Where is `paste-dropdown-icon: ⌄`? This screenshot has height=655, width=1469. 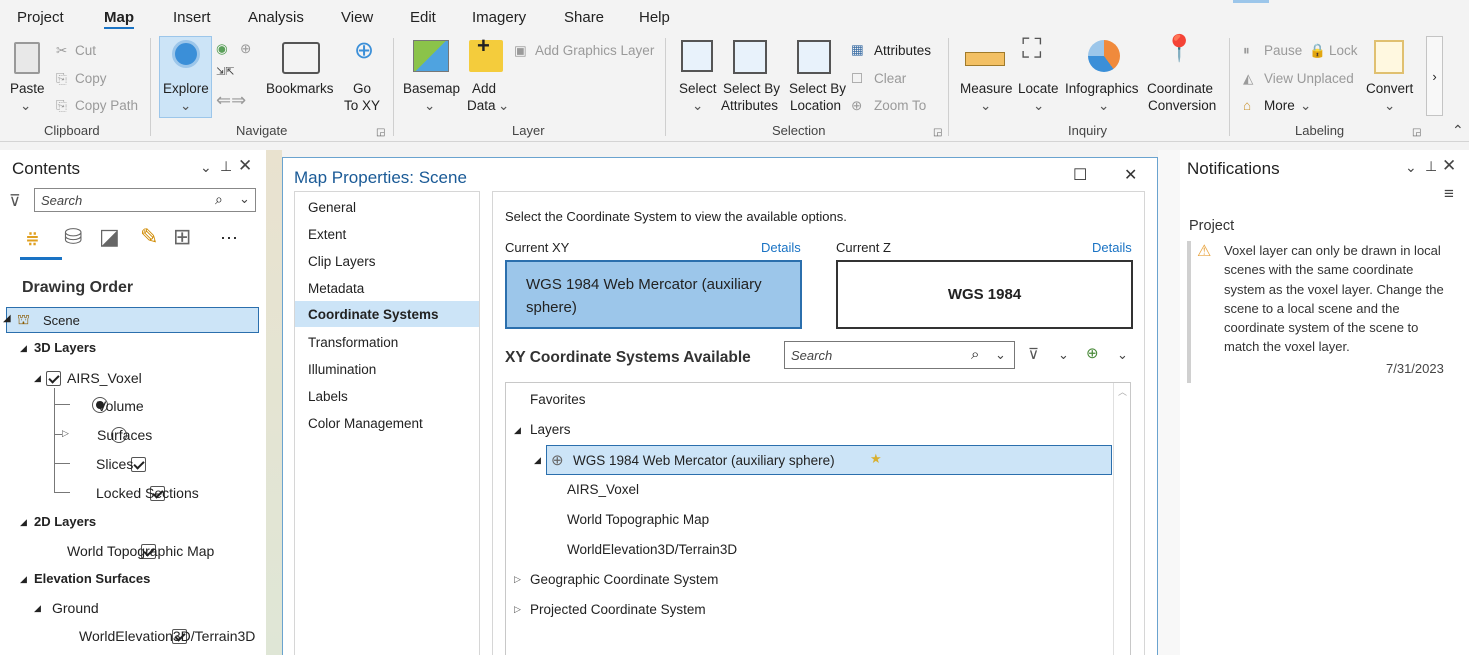 paste-dropdown-icon: ⌄ is located at coordinates (25, 105).